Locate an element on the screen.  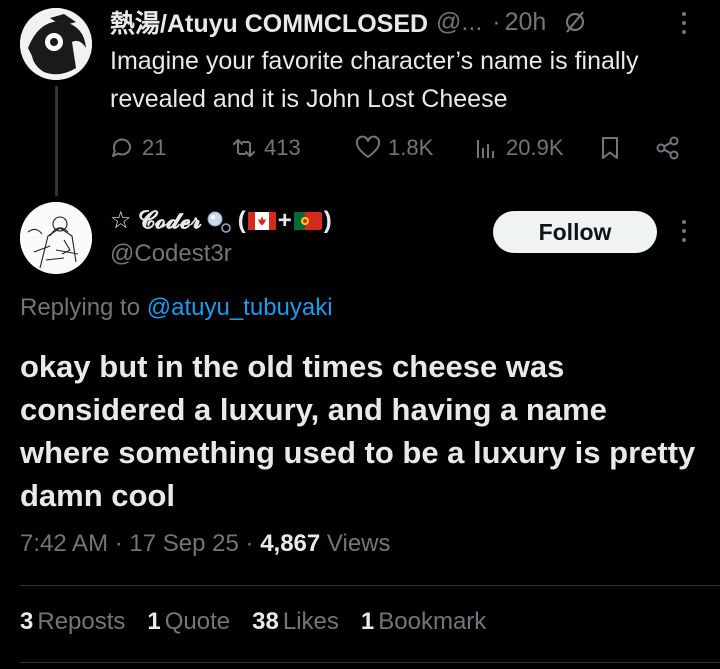
quotes-stat: 1 Quote is located at coordinates (188, 622).